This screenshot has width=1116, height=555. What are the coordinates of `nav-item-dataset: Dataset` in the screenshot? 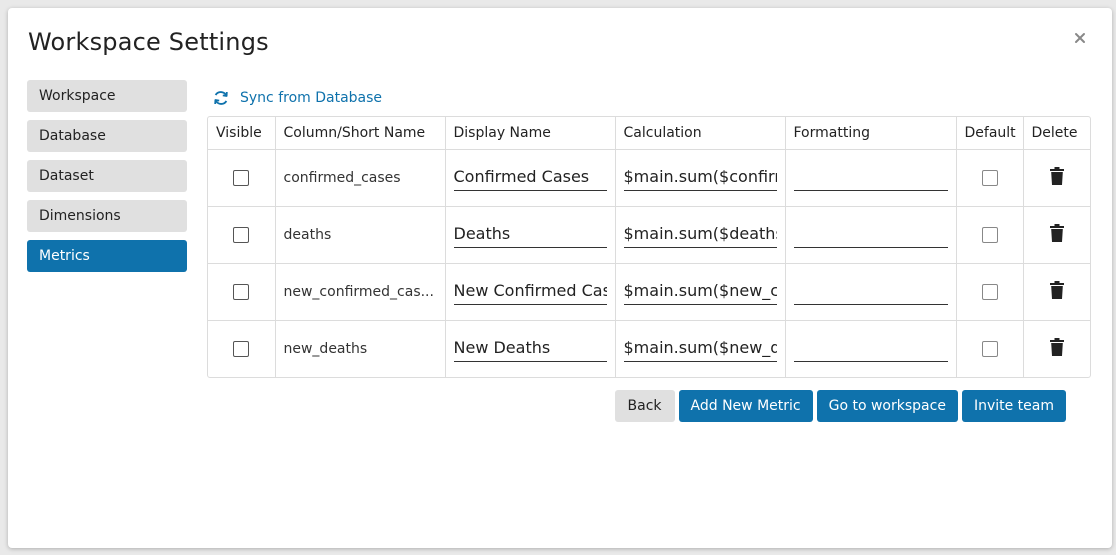 It's located at (107, 176).